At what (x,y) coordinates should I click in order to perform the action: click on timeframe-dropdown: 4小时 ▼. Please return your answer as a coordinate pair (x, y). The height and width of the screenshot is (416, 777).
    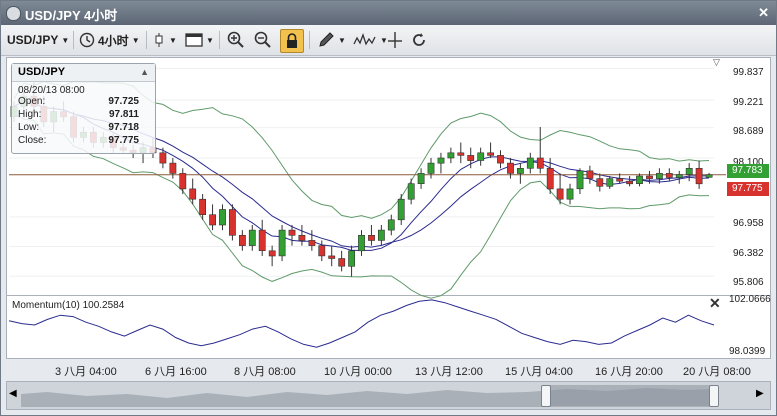
    Looking at the image, I should click on (109, 40).